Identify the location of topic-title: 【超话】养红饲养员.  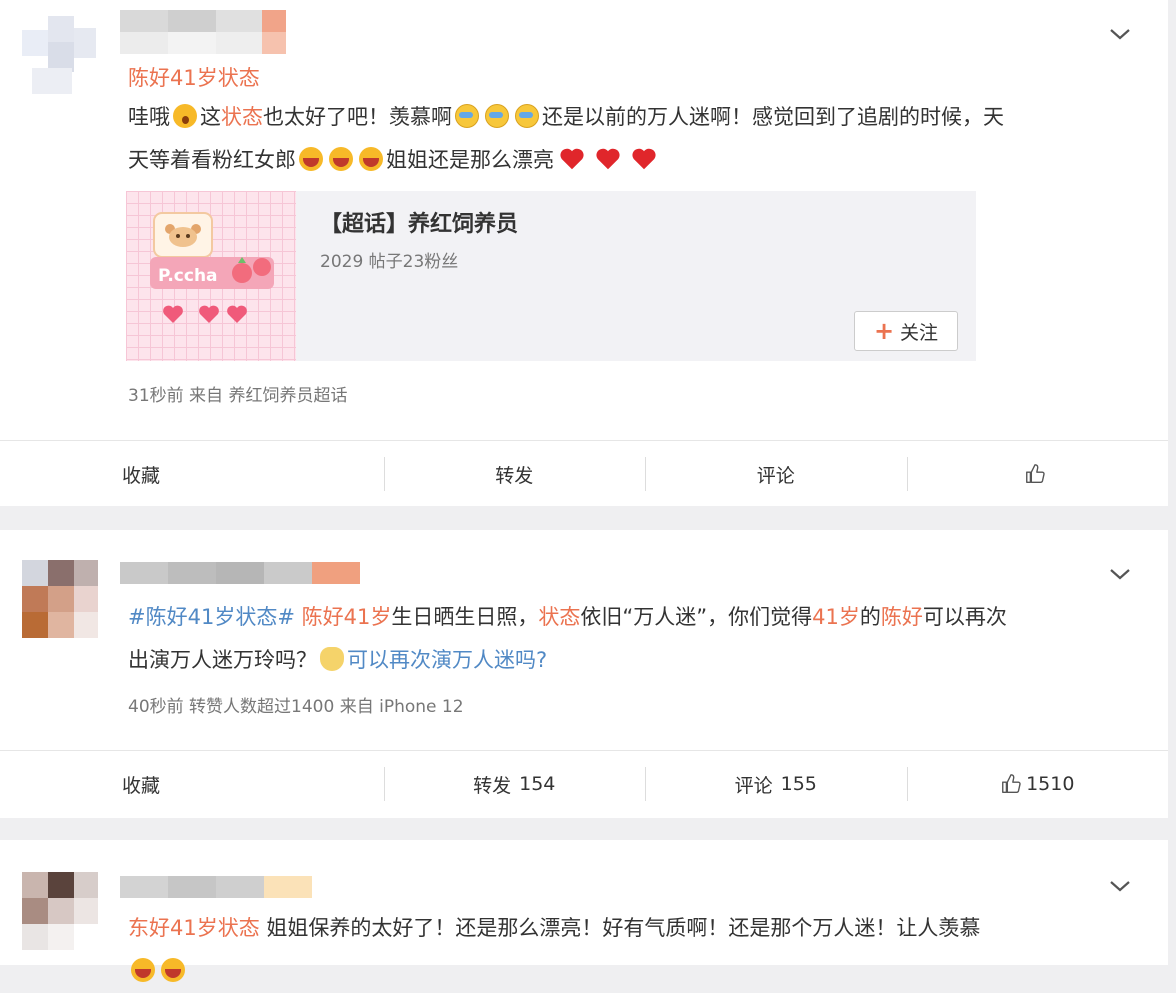
(419, 222).